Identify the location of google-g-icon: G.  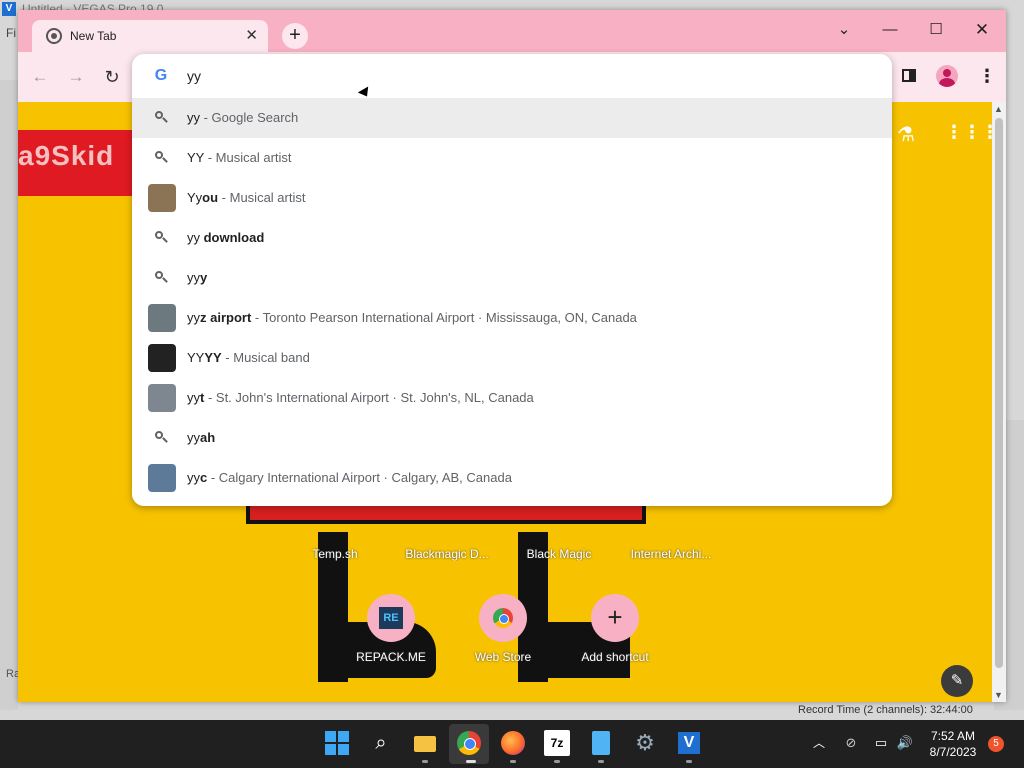
(161, 76).